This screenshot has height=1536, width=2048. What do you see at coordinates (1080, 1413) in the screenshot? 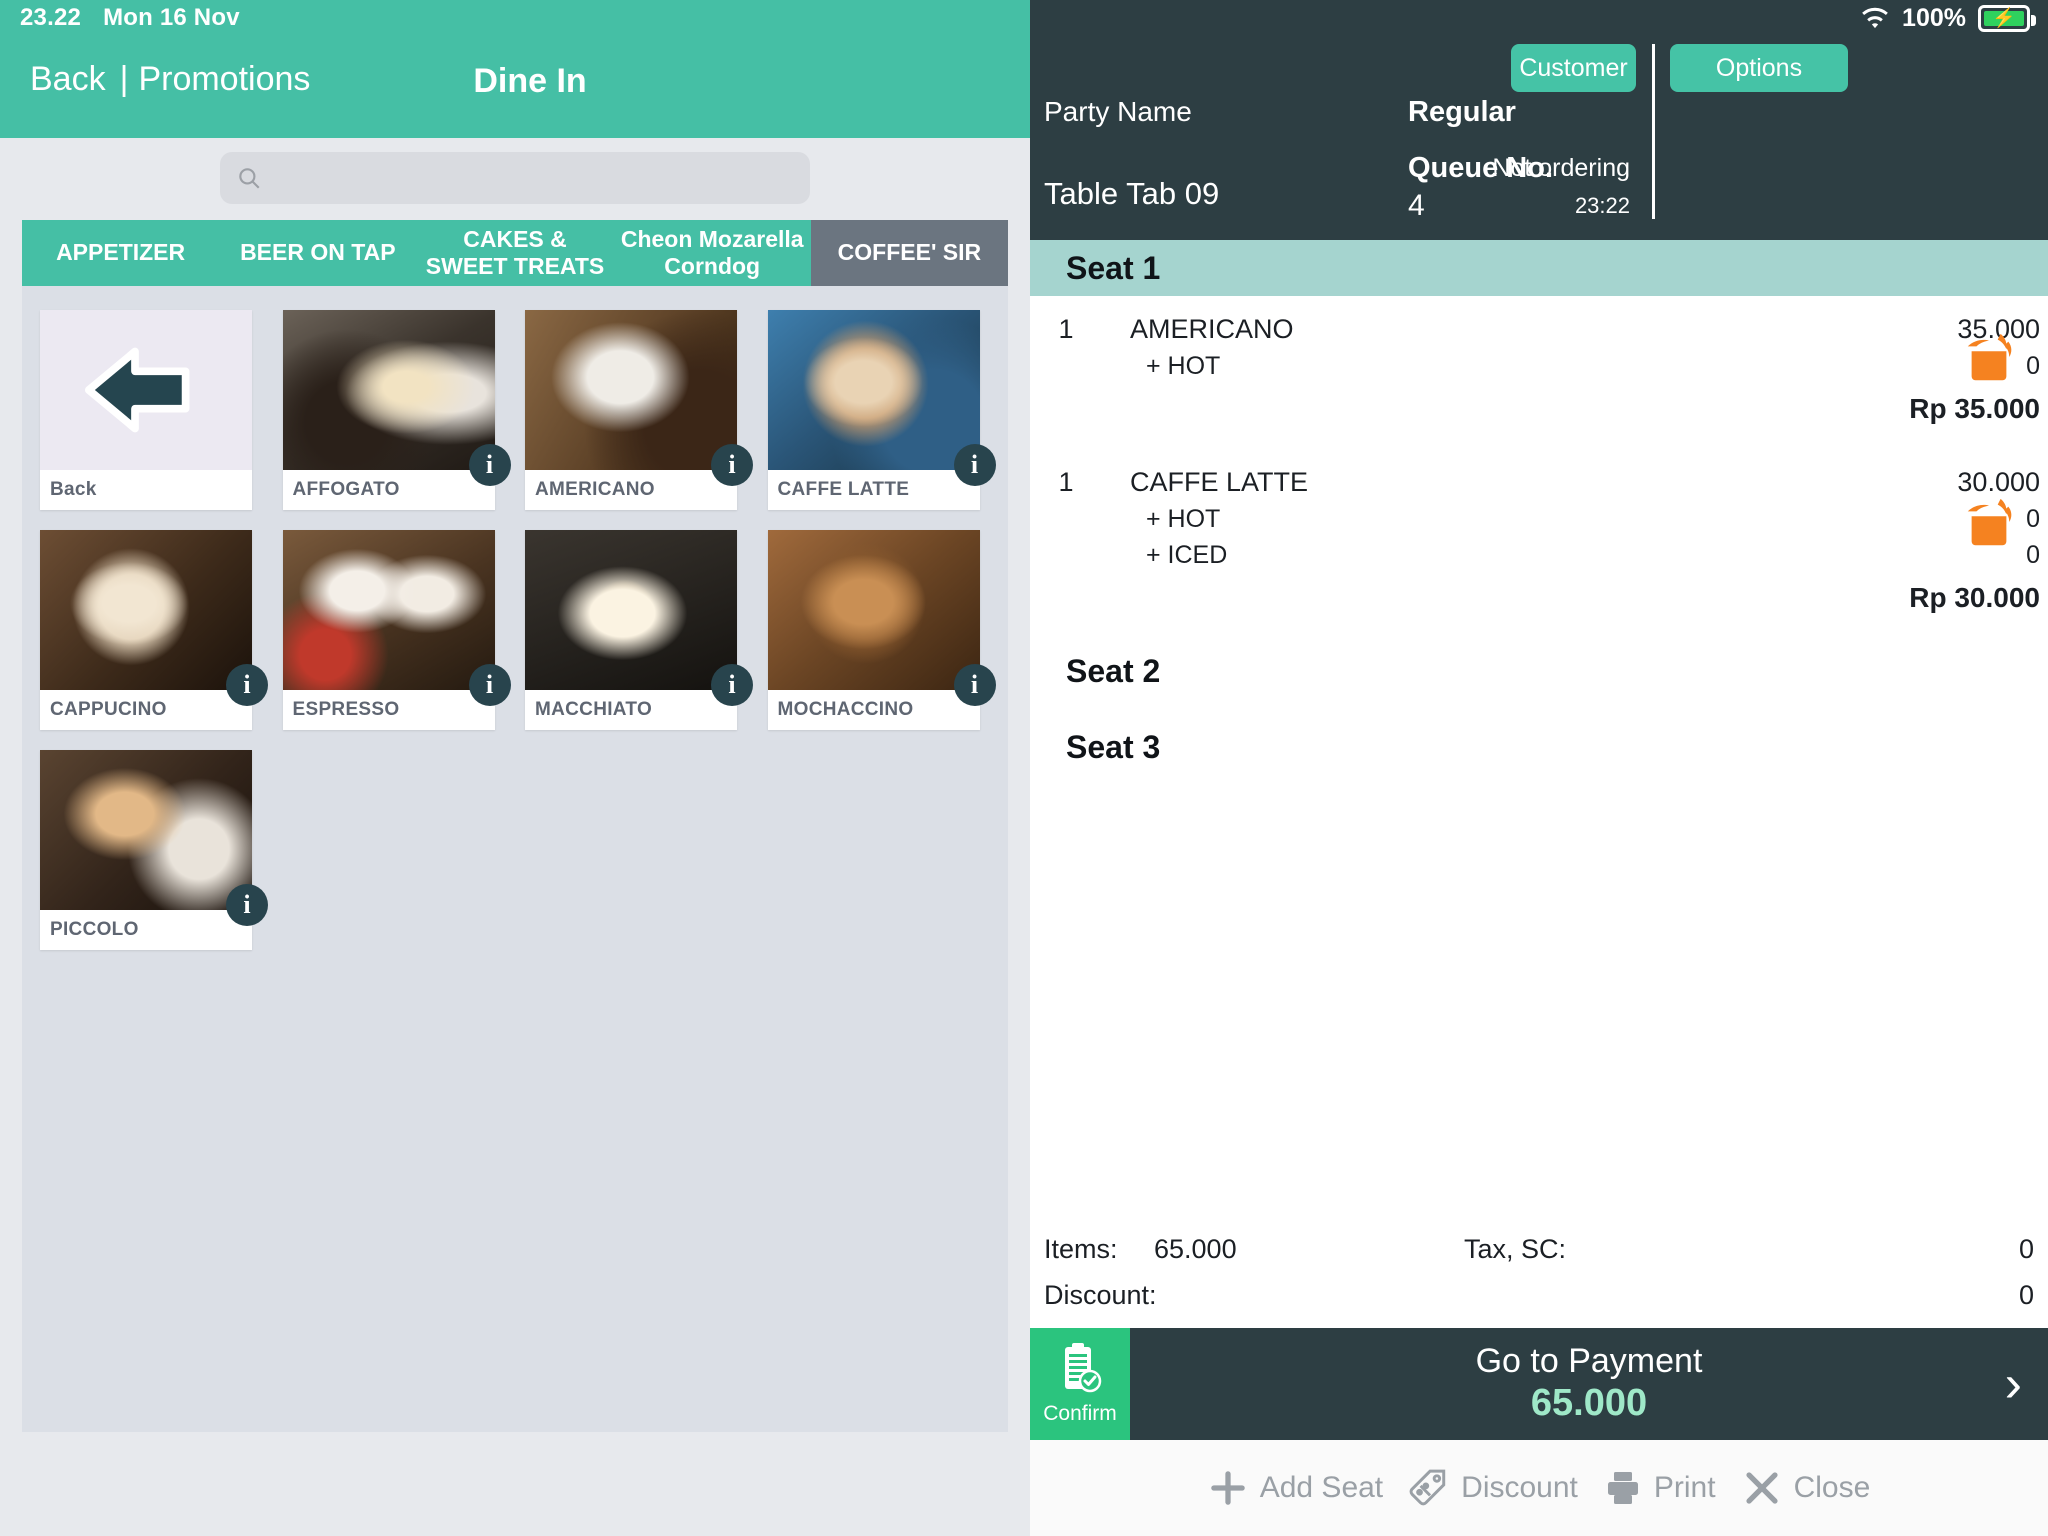
I see `confirm-label: Confirm` at bounding box center [1080, 1413].